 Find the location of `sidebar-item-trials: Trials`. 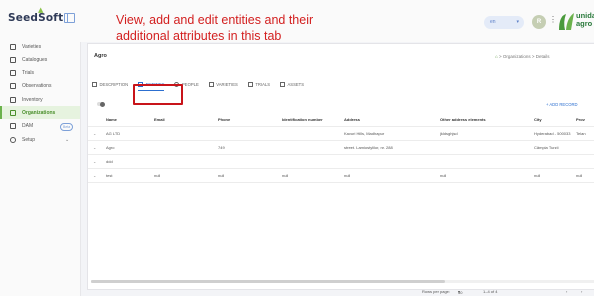

sidebar-item-trials: Trials is located at coordinates (40, 73).